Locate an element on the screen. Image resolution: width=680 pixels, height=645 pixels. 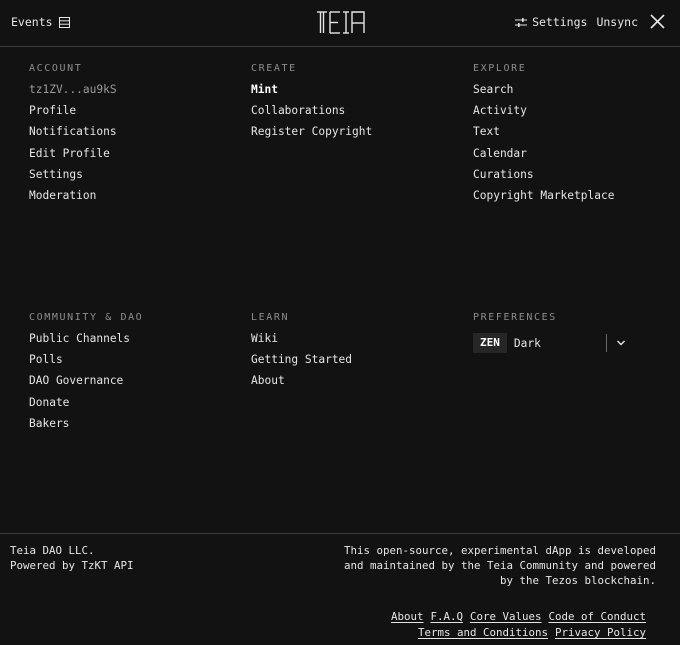
footer-powered-by: Powered by TzKT API is located at coordinates (72, 565).